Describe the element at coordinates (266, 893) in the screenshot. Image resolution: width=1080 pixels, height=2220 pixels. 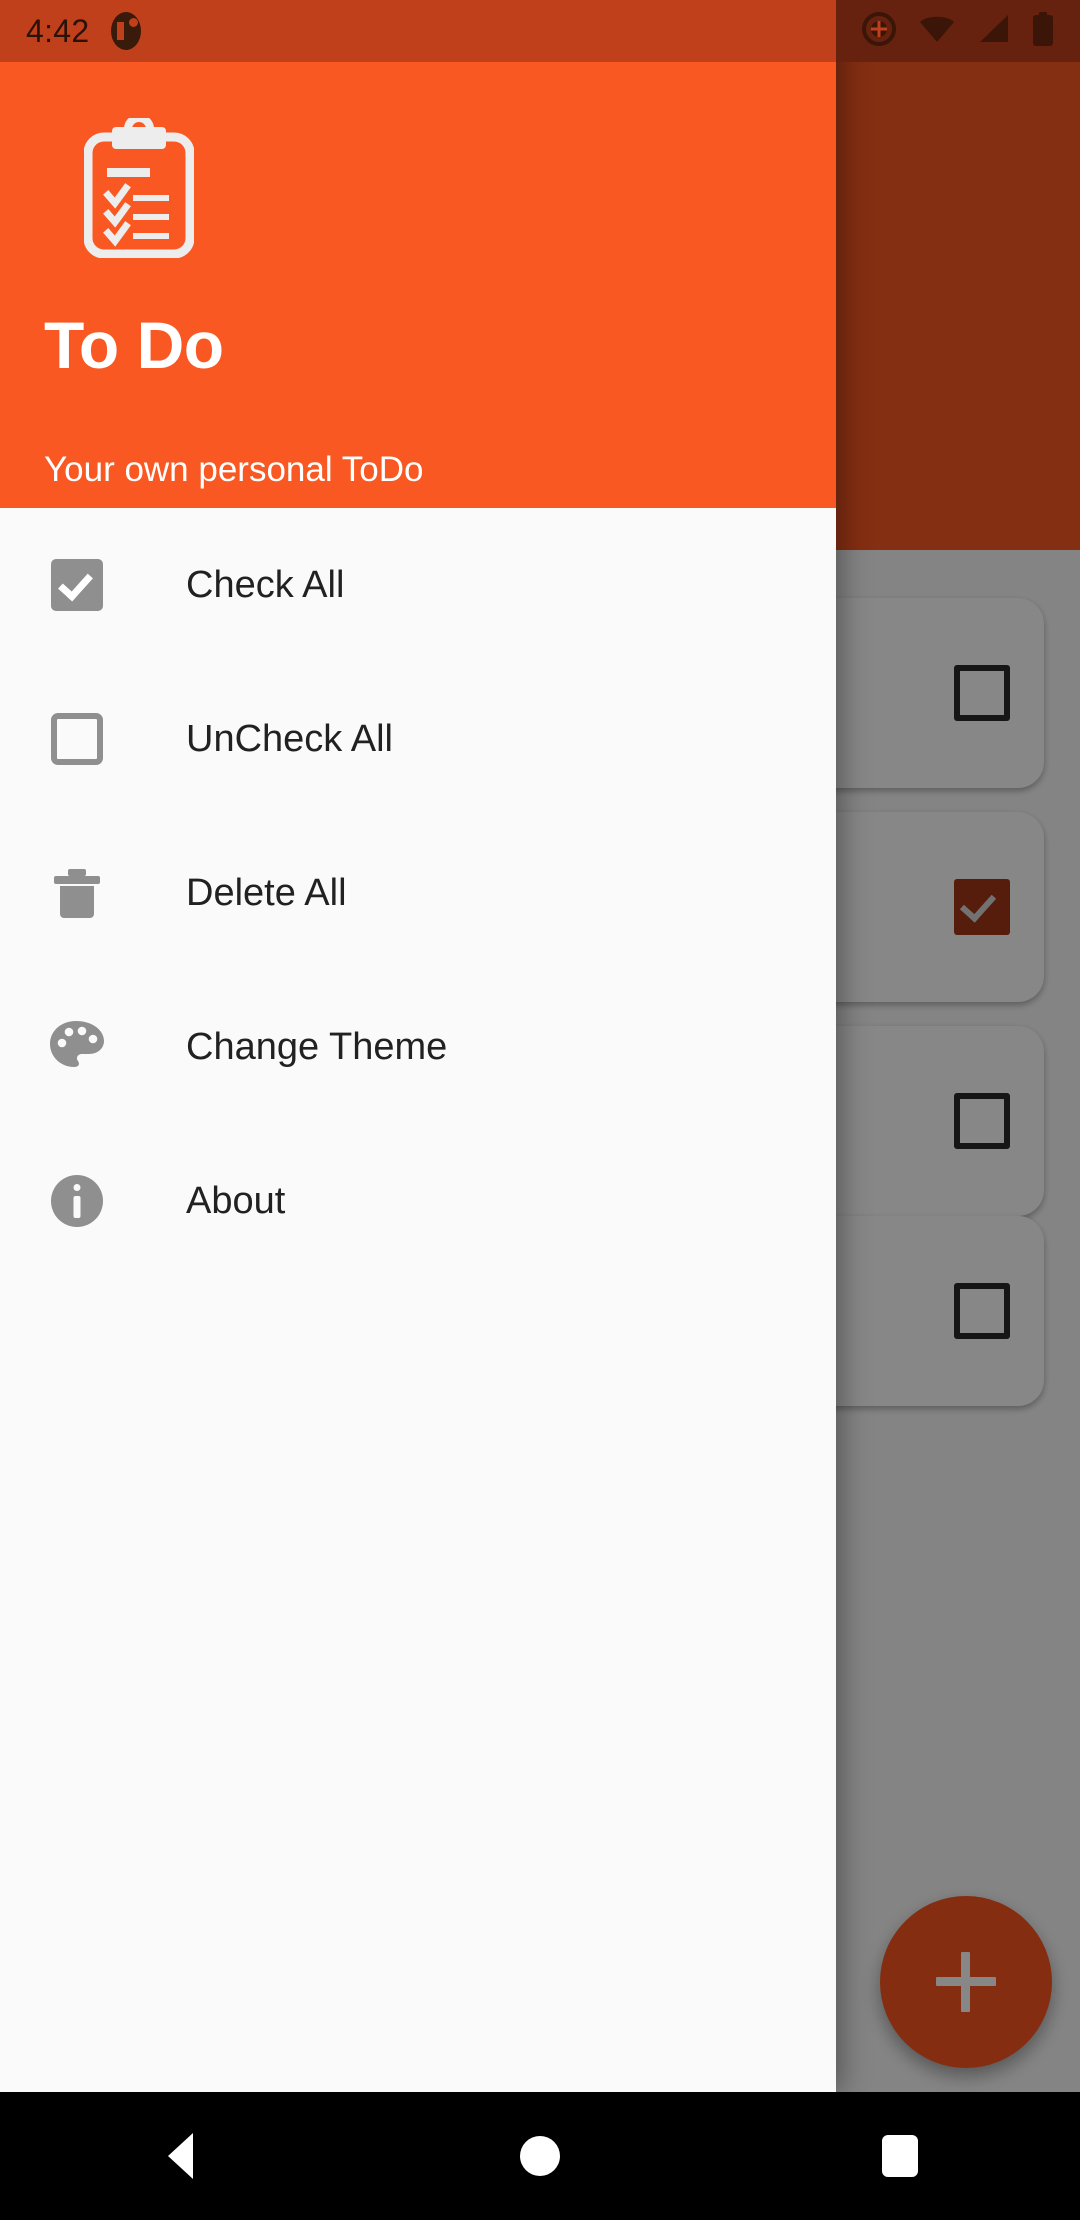
I see `sidebar-item-label: Delete All` at that location.